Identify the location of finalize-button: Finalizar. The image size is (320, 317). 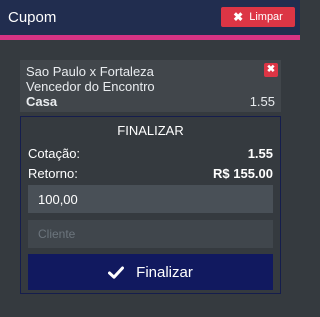
(150, 272).